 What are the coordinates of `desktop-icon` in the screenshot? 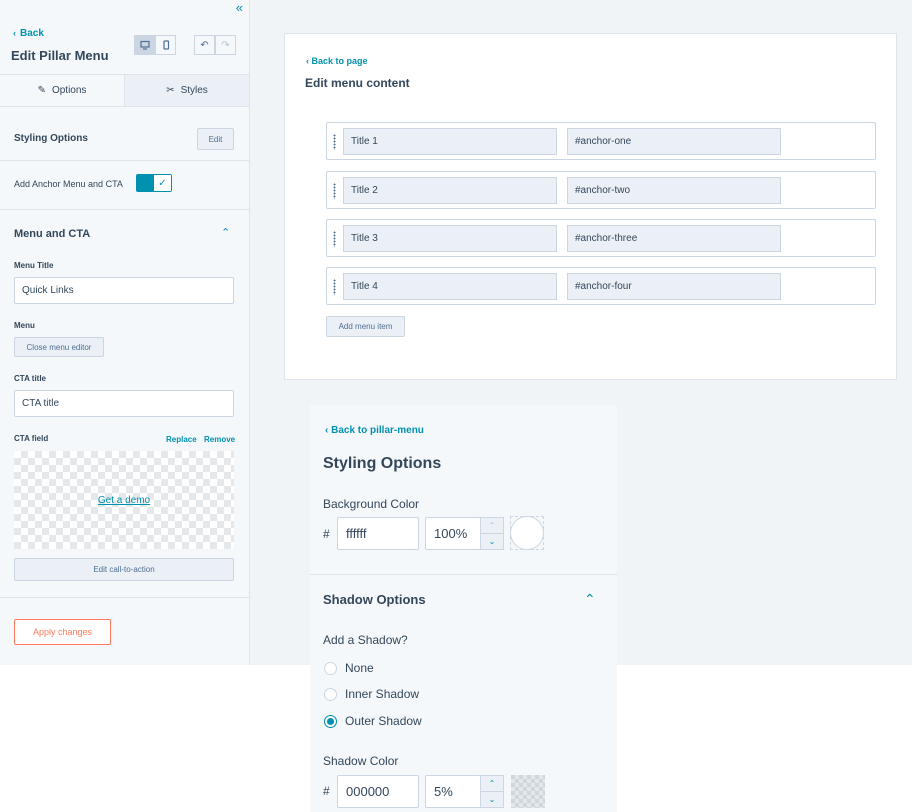 It's located at (144, 45).